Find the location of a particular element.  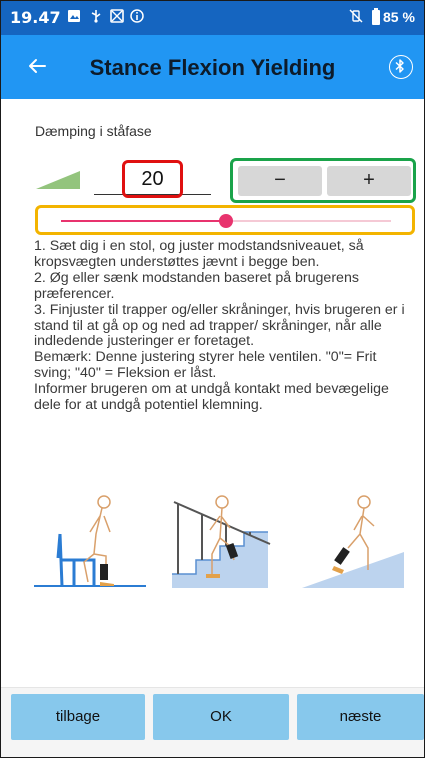

stepper-buttons: − + is located at coordinates (323, 180).